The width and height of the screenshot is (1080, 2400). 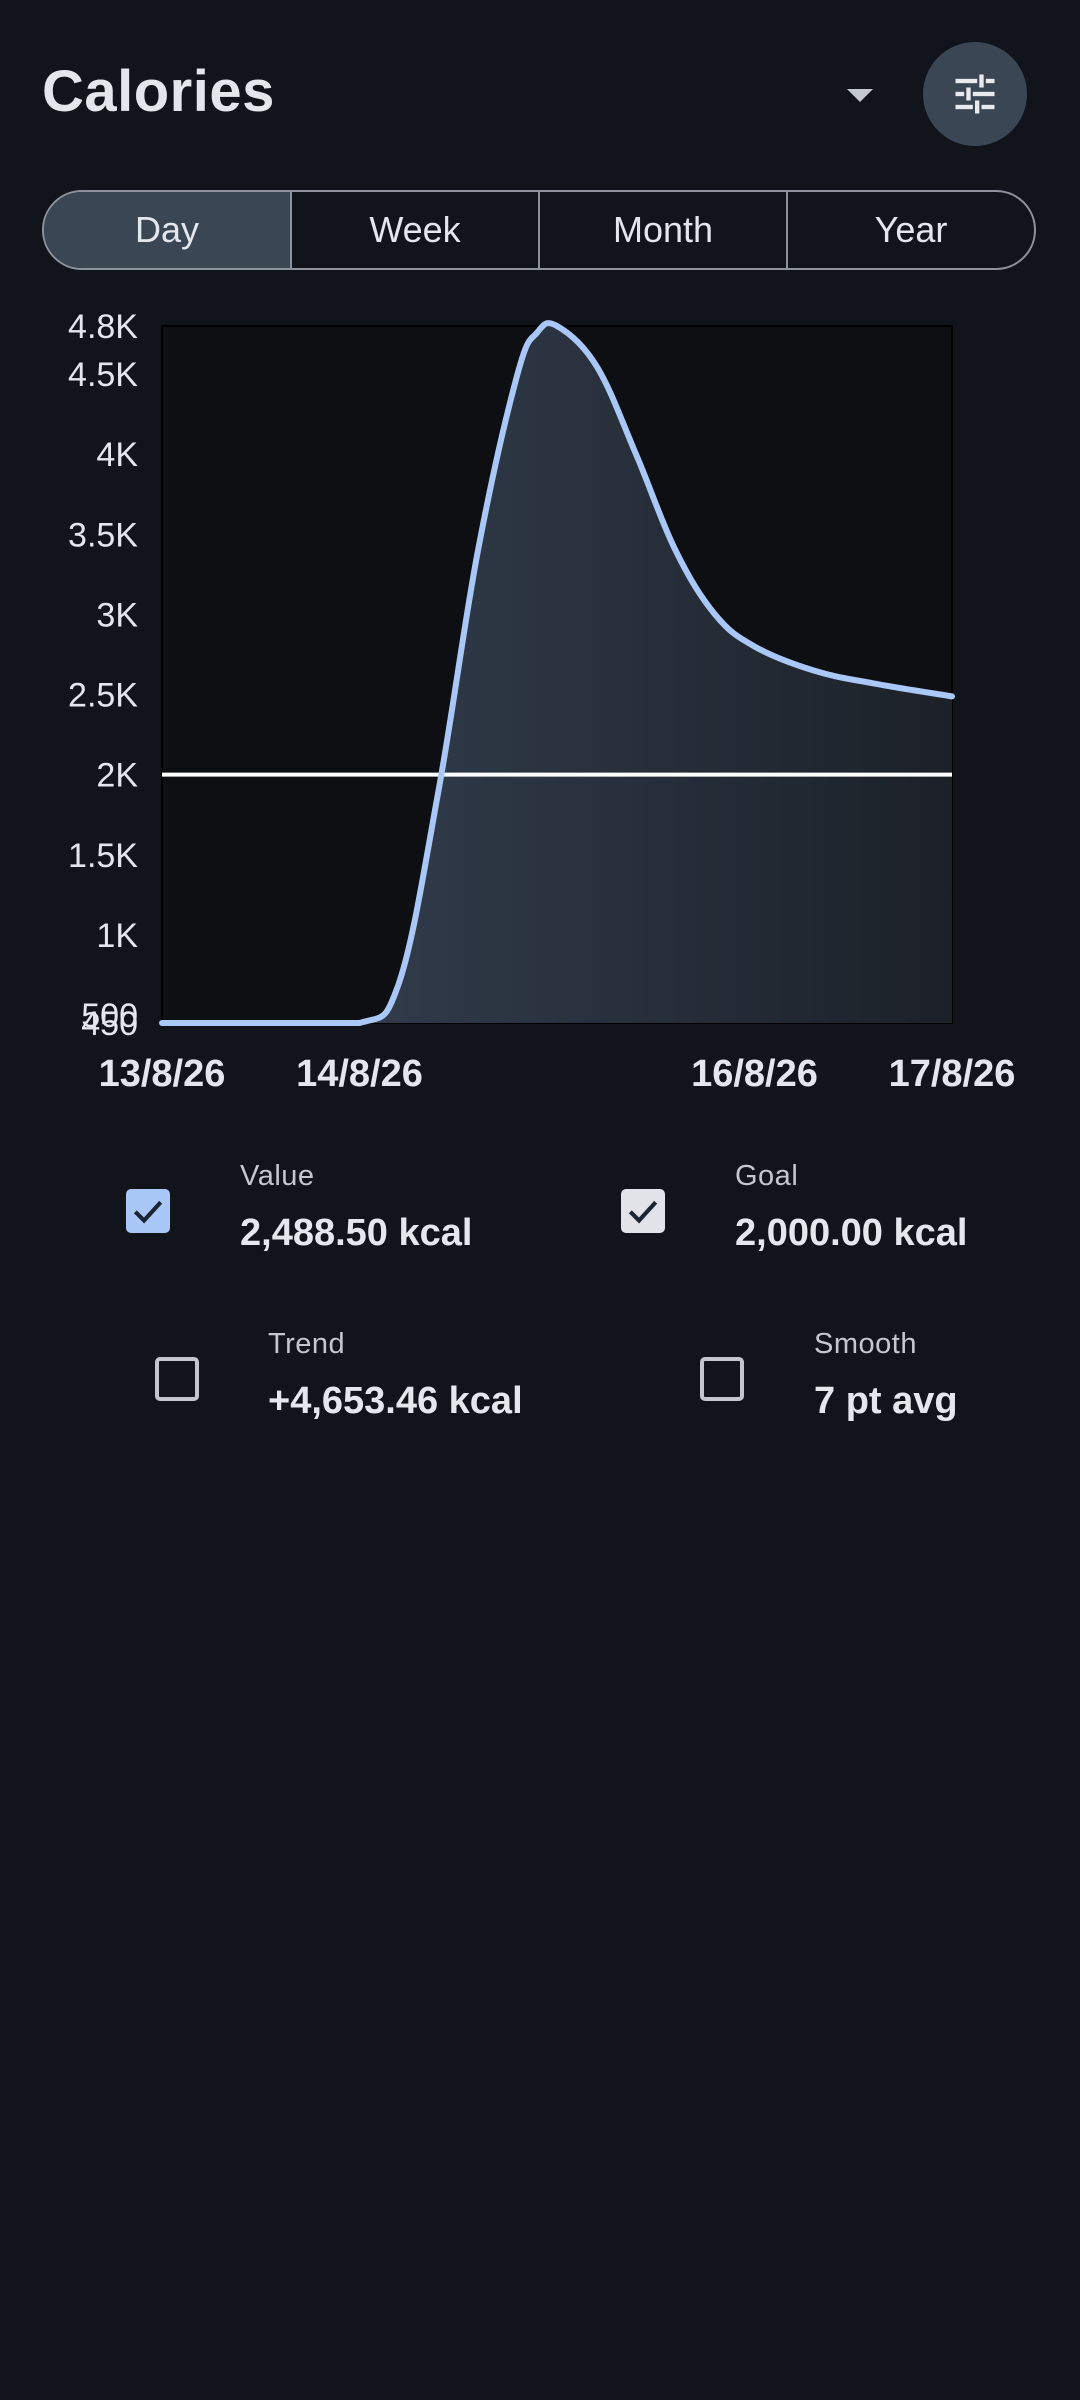 I want to click on y-tick-label: 3.5K, so click(x=103, y=535).